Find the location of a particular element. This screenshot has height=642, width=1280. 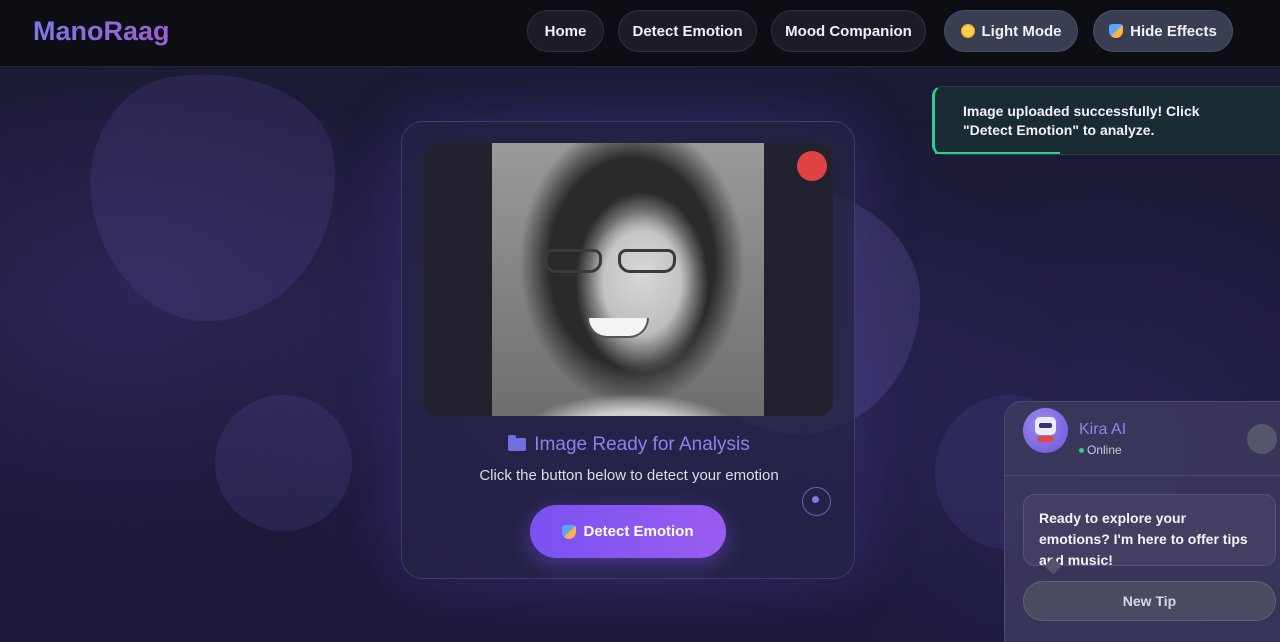

nav-mood-companion-button: Mood Companion is located at coordinates (848, 31).